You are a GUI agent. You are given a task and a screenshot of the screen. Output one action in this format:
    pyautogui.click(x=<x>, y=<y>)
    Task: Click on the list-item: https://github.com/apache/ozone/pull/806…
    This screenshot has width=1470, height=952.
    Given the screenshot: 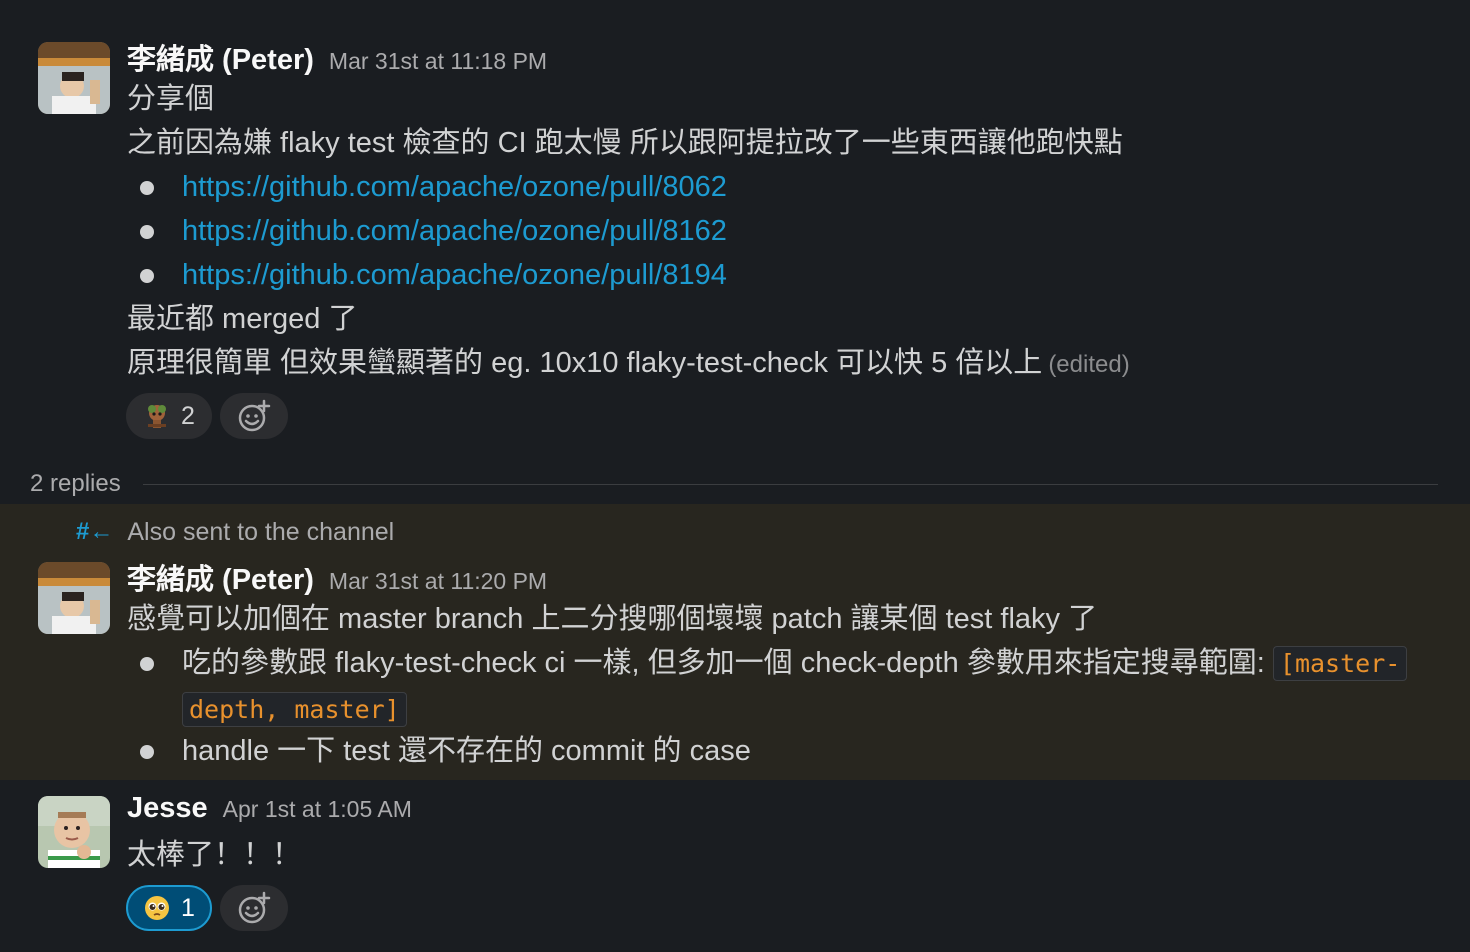 What is the action you would take?
    pyautogui.click(x=454, y=187)
    